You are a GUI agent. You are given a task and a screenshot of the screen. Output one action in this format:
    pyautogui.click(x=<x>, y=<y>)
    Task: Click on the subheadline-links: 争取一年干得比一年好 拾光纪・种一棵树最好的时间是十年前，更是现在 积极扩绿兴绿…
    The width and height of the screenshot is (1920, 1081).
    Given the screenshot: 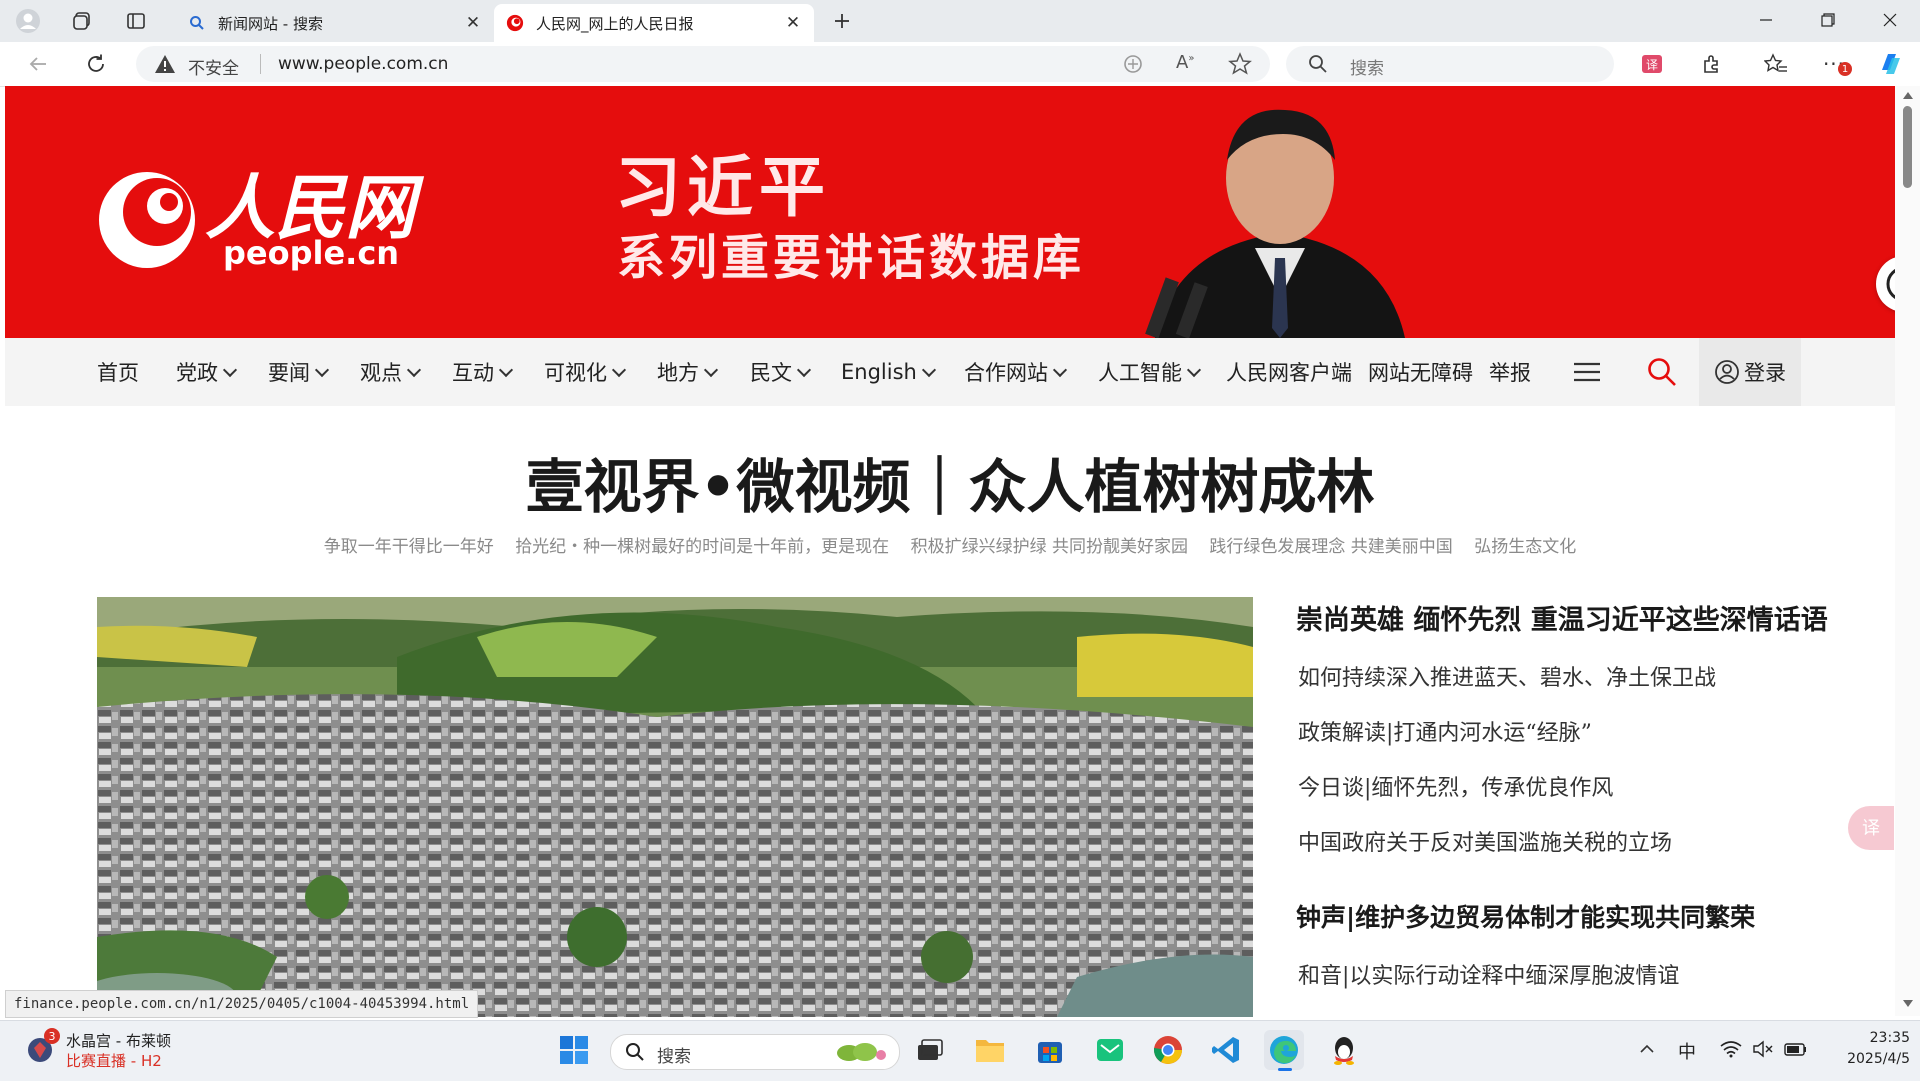 What is the action you would take?
    pyautogui.click(x=950, y=544)
    